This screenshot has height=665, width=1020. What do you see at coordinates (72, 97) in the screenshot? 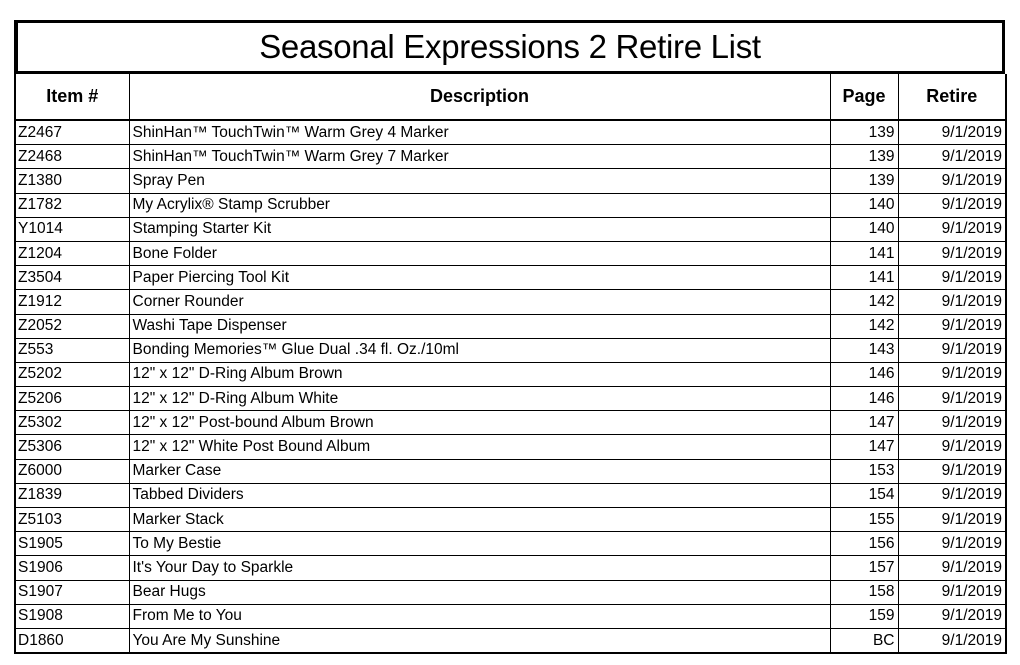
I see `header-item-number: Item #` at bounding box center [72, 97].